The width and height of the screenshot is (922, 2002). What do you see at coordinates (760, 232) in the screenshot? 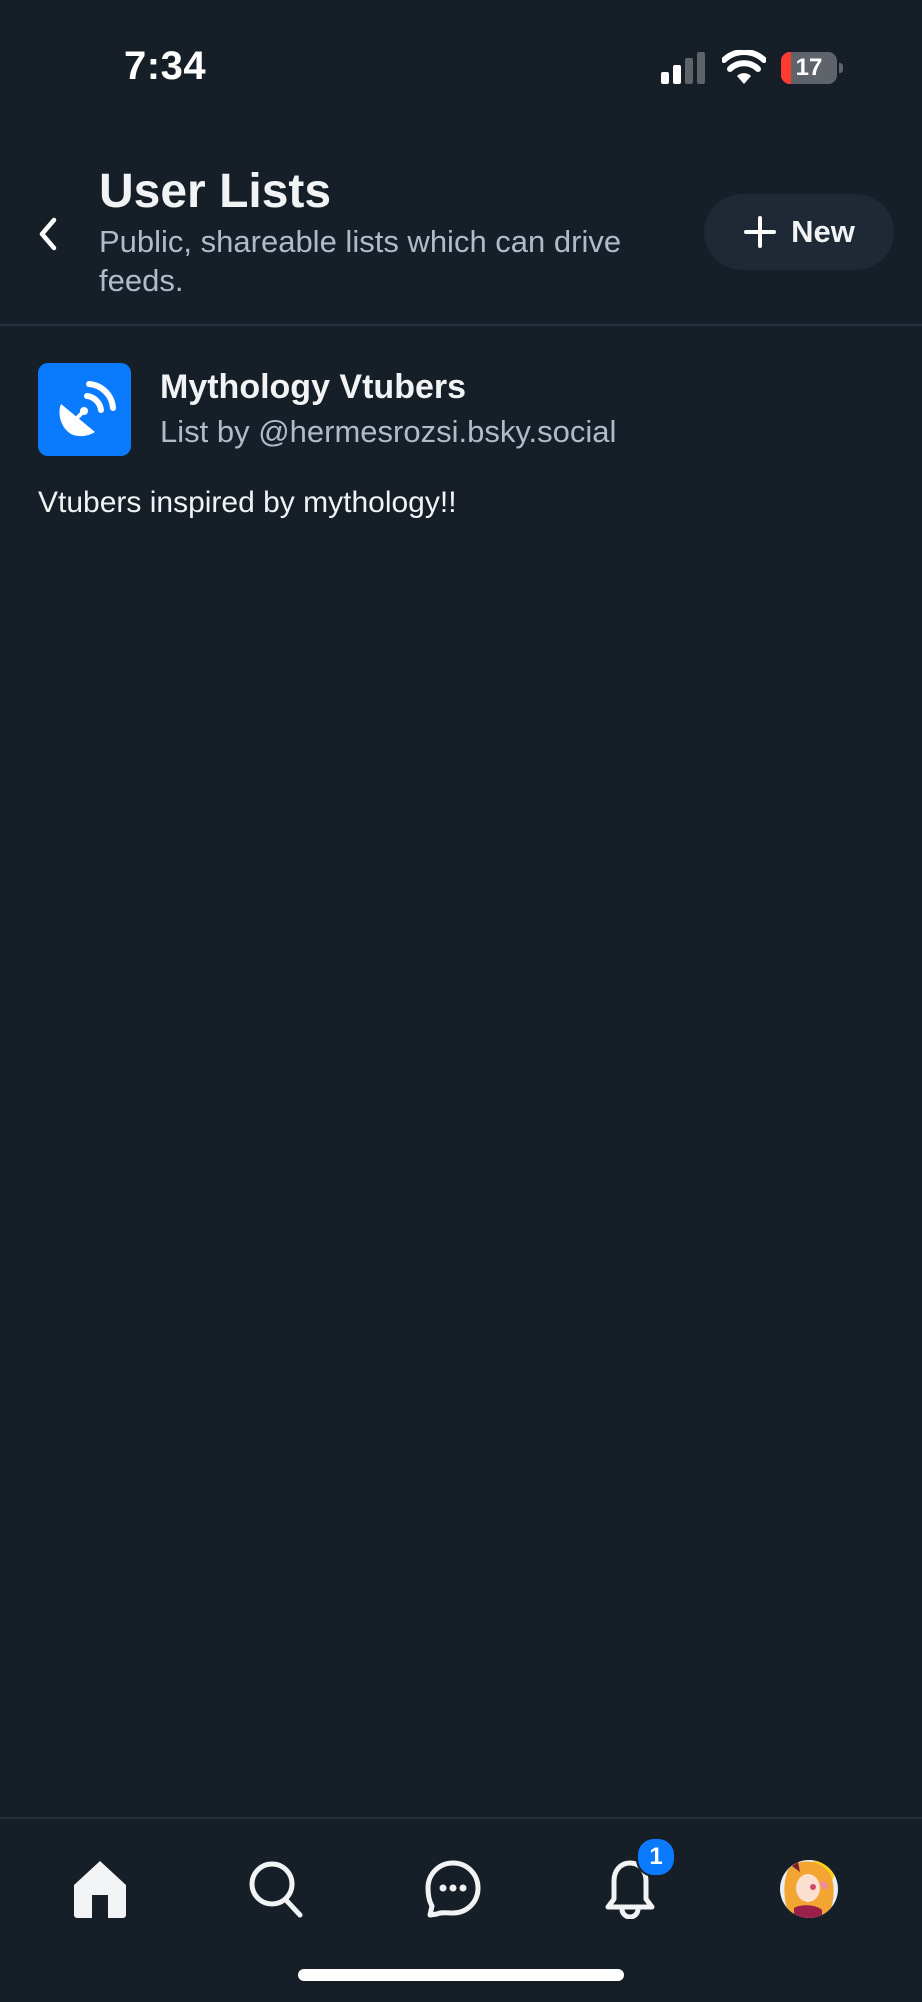
I see `plus-icon` at bounding box center [760, 232].